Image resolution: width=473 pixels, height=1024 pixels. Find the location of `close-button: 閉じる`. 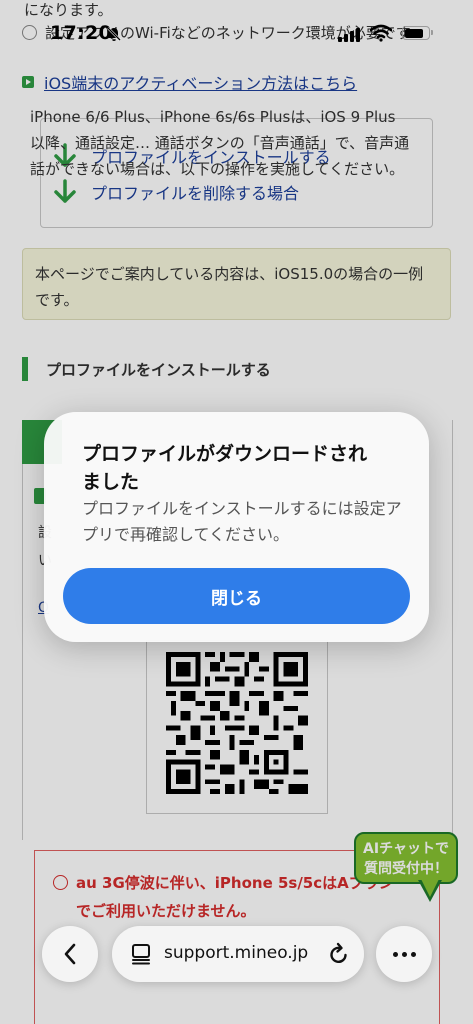

close-button: 閉じる is located at coordinates (236, 596).